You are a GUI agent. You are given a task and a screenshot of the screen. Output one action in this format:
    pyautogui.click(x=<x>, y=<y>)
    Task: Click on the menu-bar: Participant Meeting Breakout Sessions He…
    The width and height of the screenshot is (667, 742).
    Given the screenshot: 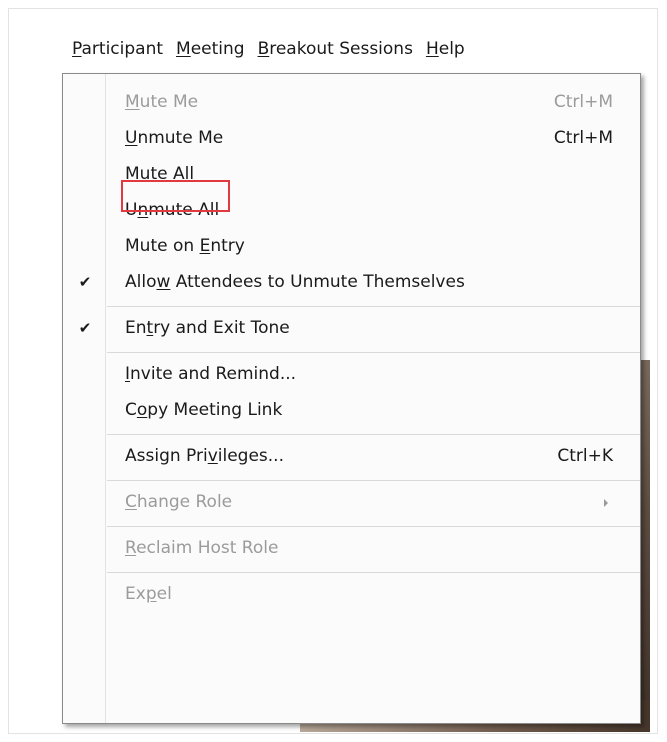 What is the action you would take?
    pyautogui.click(x=268, y=49)
    